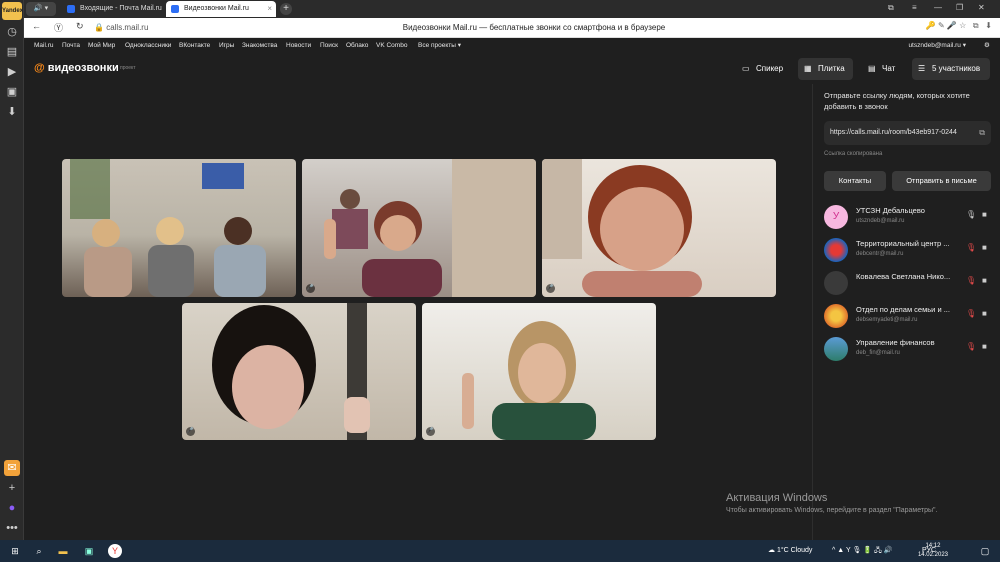  What do you see at coordinates (259, 46) in the screenshot?
I see `portal-link: Знакомства` at bounding box center [259, 46].